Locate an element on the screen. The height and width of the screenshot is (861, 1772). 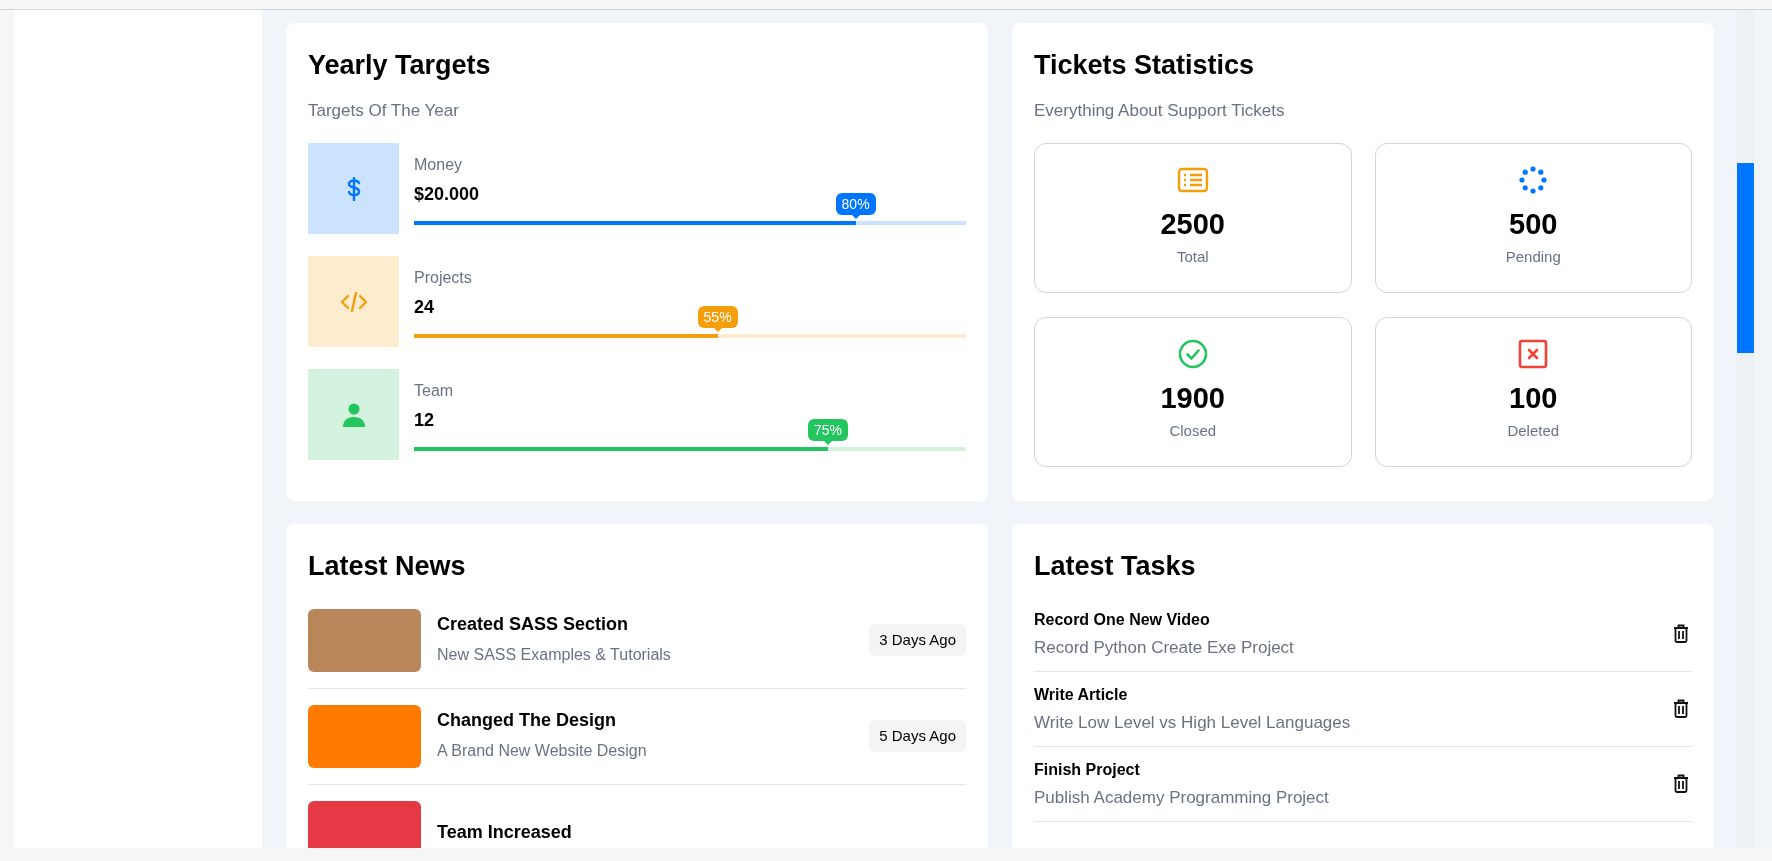
scrollbar-thumb is located at coordinates (1745, 258).